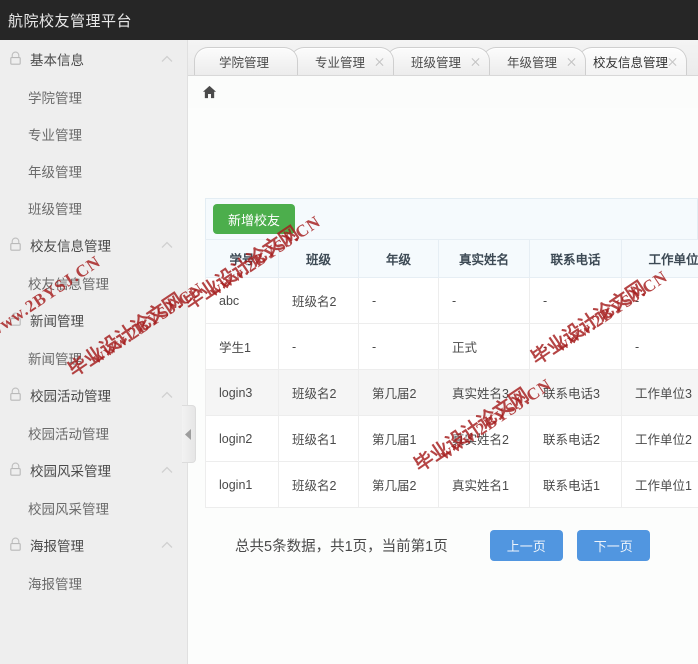 This screenshot has width=698, height=664. I want to click on sidebar-item-0-3: 班级管理, so click(93, 207).